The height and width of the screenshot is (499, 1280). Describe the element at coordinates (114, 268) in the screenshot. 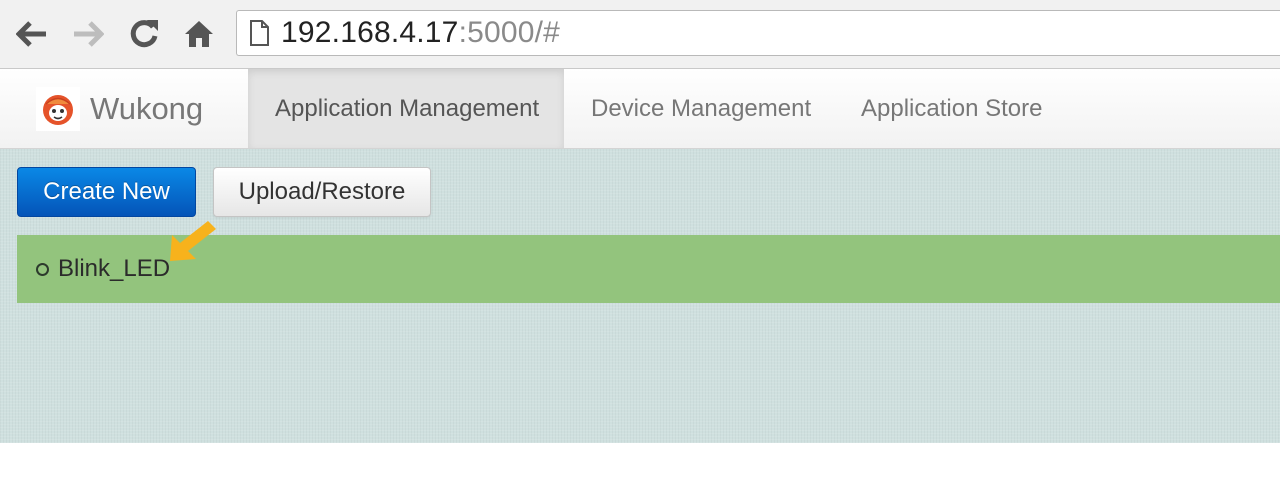

I see `application-name: Blink_LED` at that location.